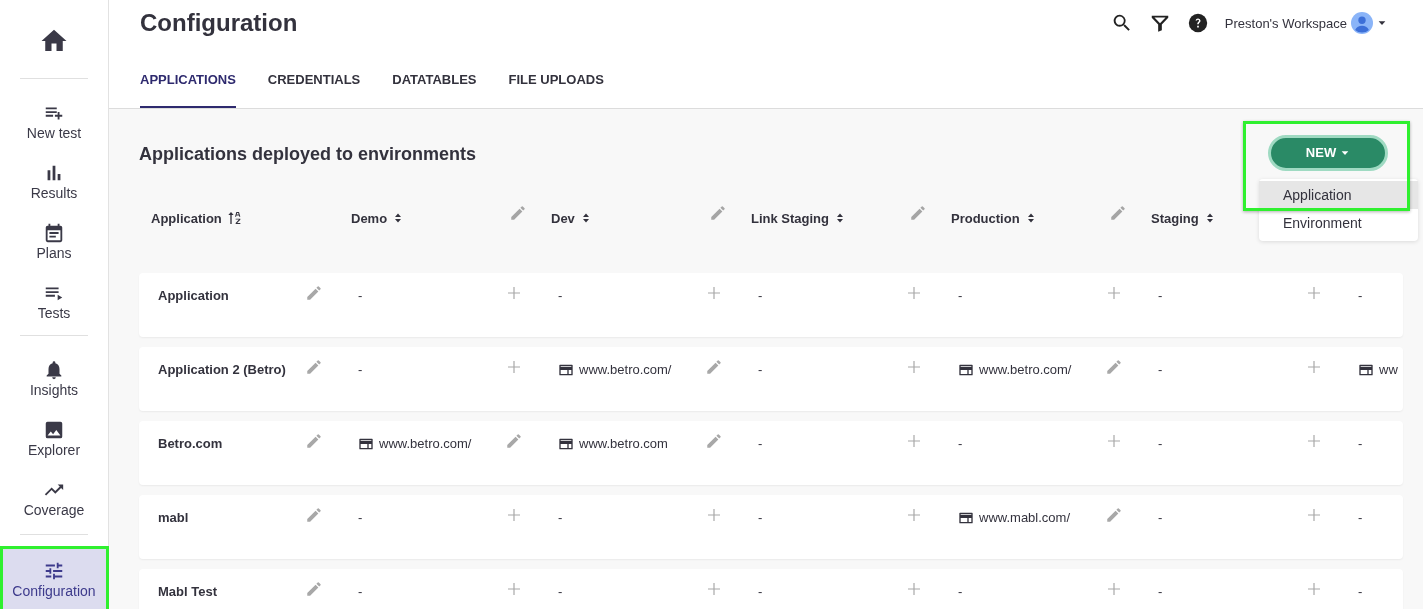  Describe the element at coordinates (1197, 23) in the screenshot. I see `help-icon` at that location.